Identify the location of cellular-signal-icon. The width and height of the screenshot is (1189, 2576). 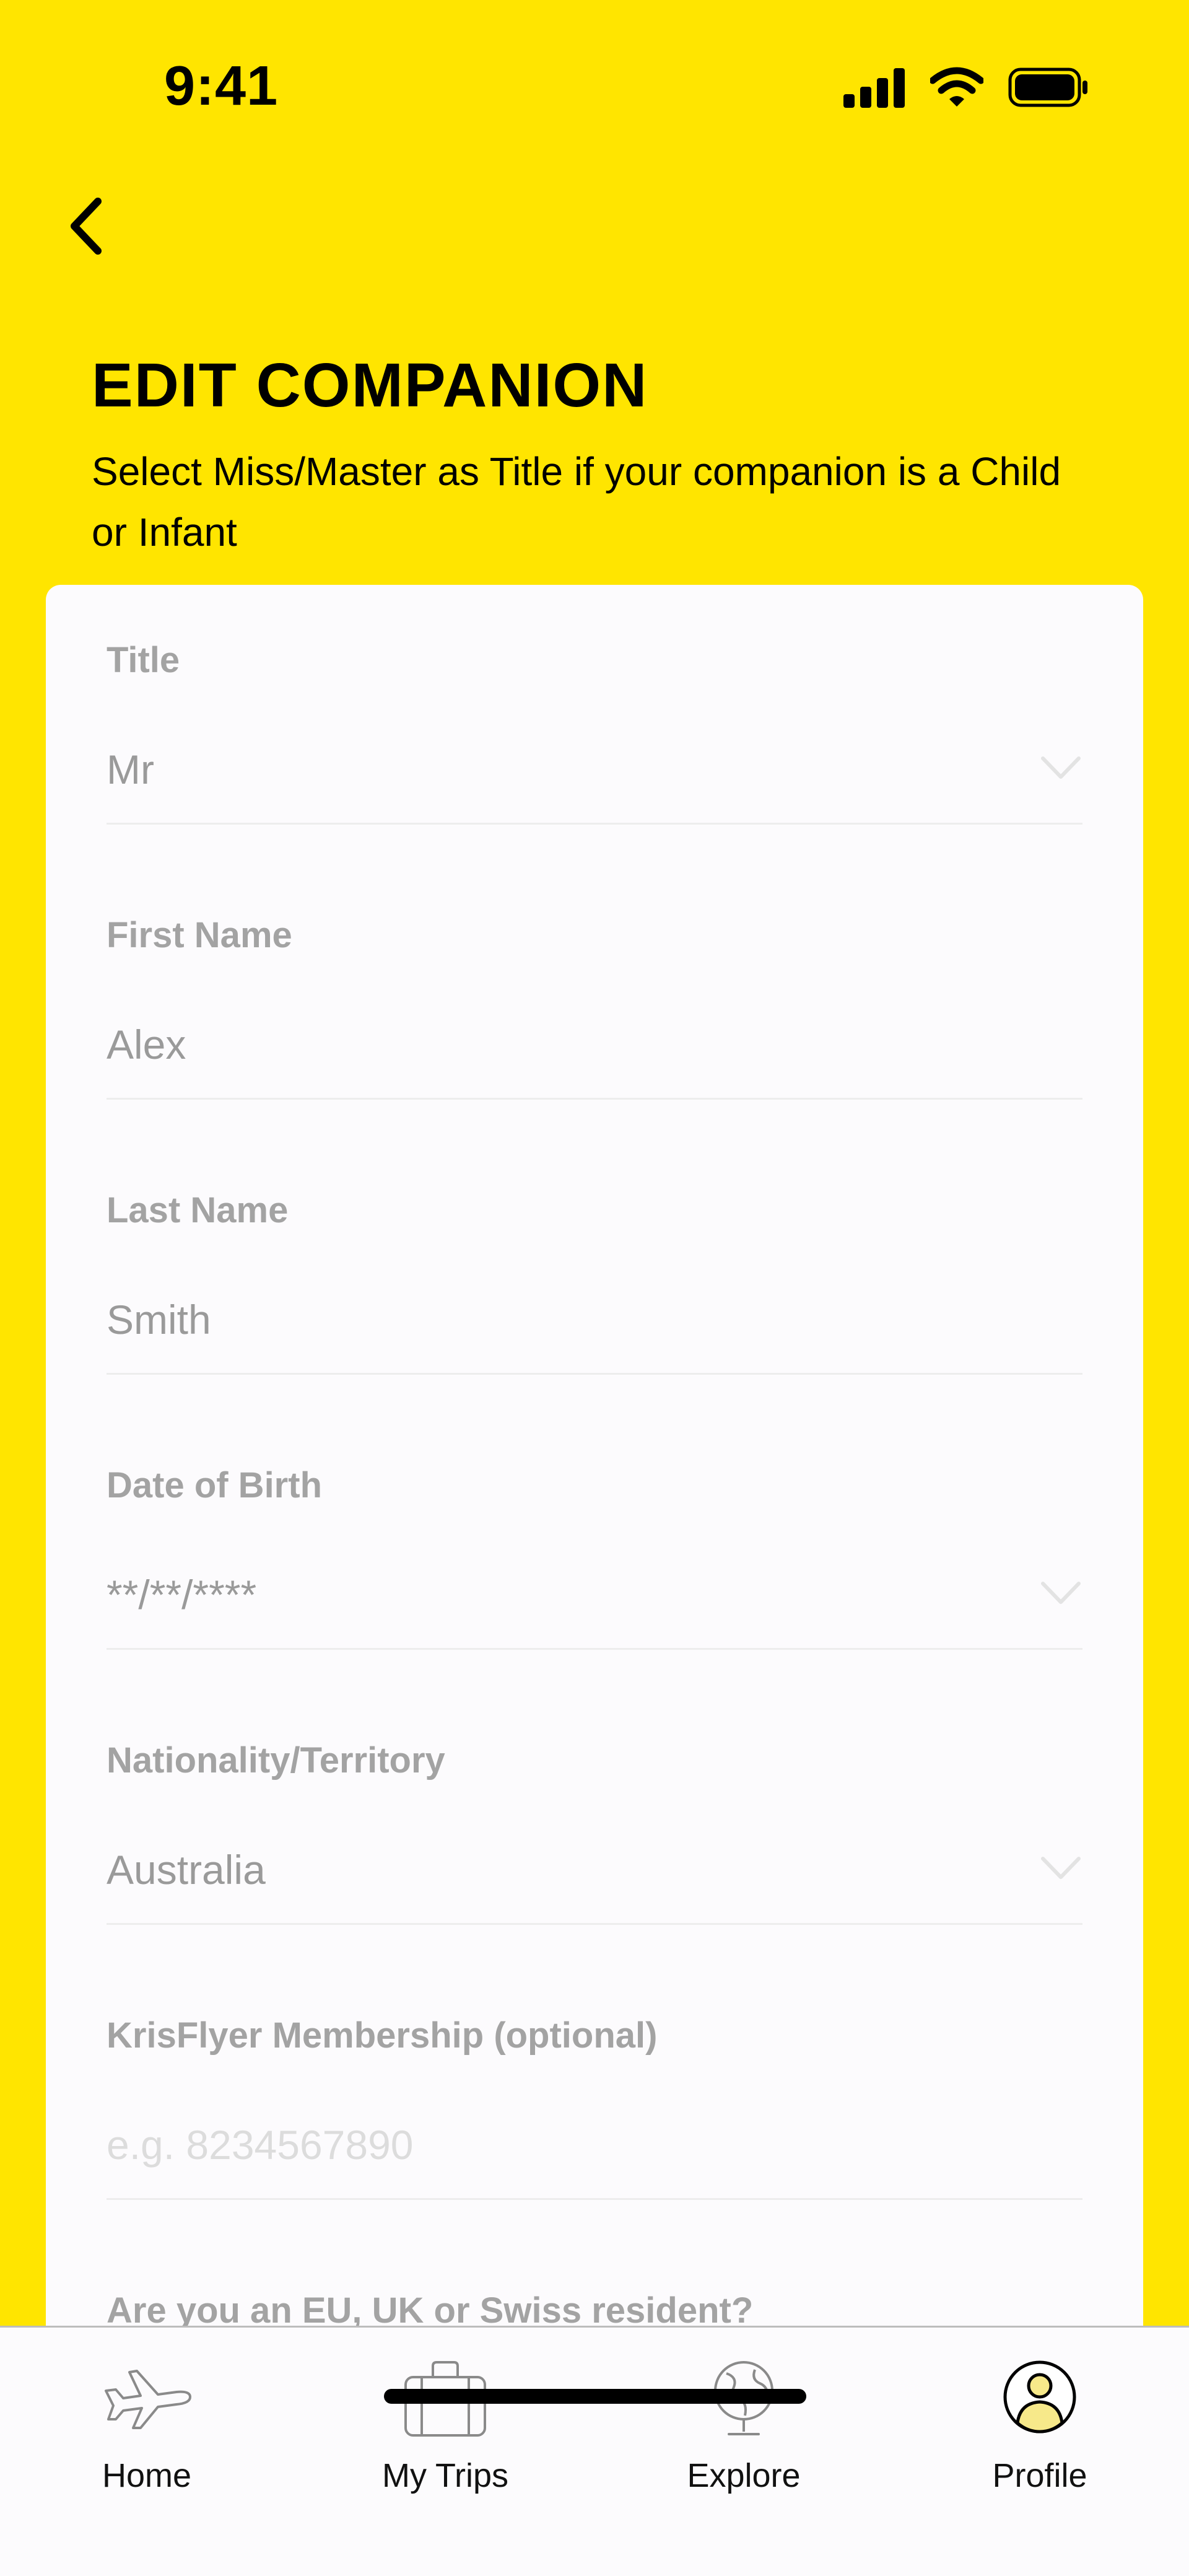
(874, 88).